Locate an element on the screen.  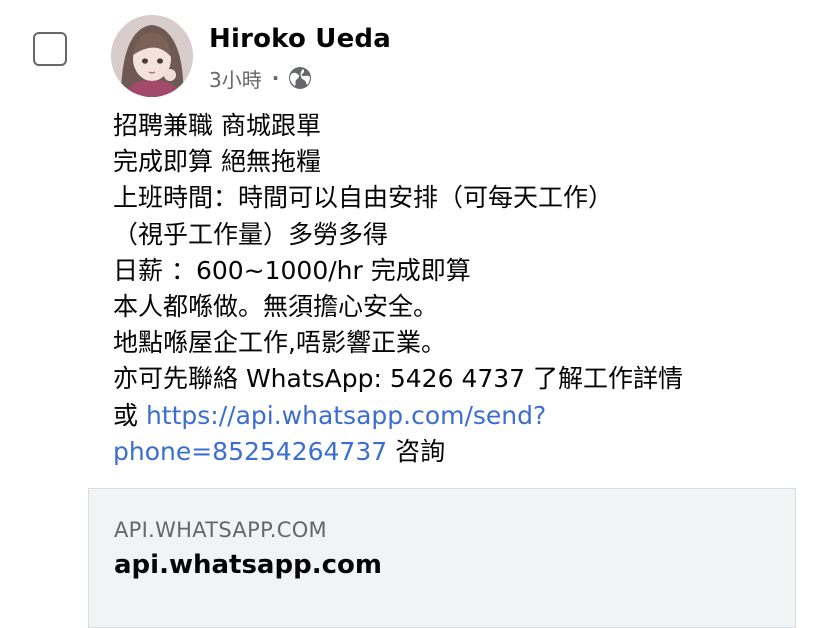
post-line: 亦可先聯絡 WhatsApp: 5426 4737 了解工作詳情 is located at coordinates (398, 379).